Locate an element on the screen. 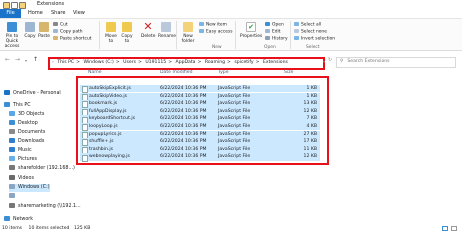 Image resolution: width=462 pixels, height=240 pixels. recent-locations-icon: ▾ is located at coordinates (26, 60).